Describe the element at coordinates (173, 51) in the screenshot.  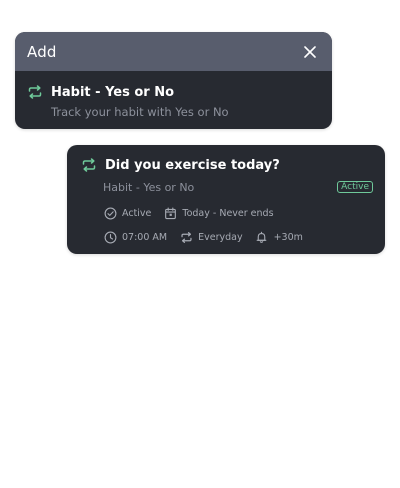
I see `add-dialog-header: Add` at that location.